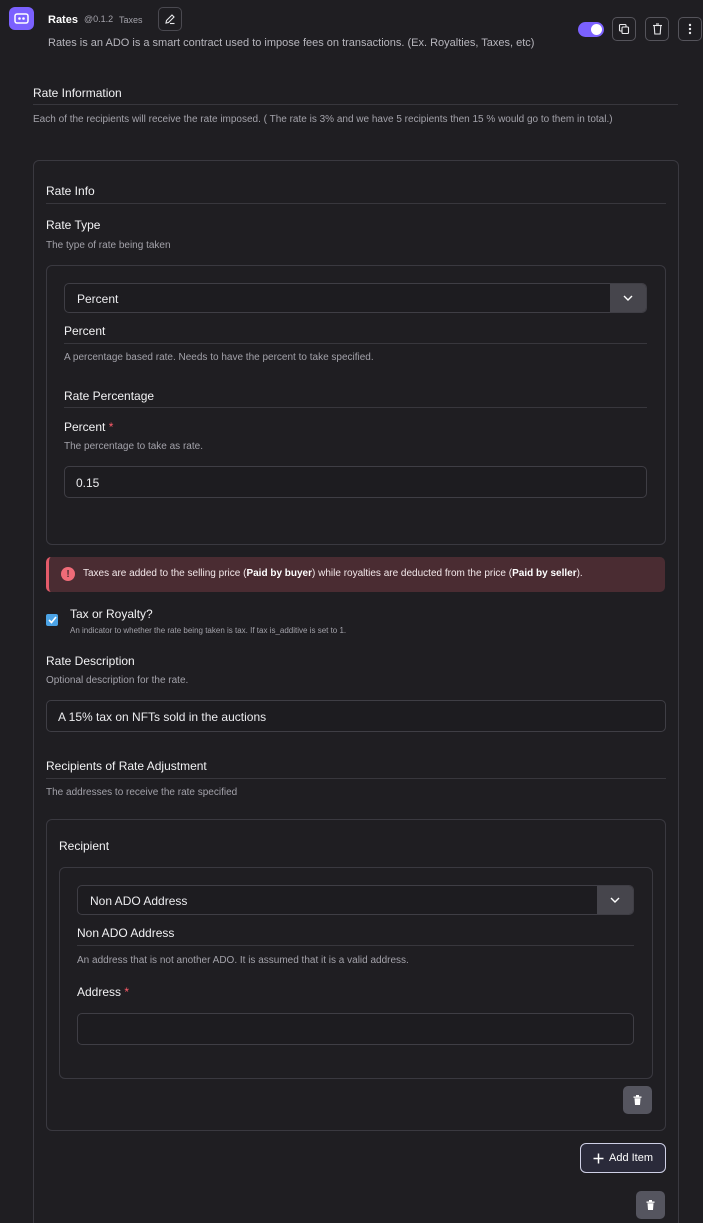 This screenshot has width=703, height=1223. Describe the element at coordinates (85, 331) in the screenshot. I see `percent-heading: Percent` at that location.